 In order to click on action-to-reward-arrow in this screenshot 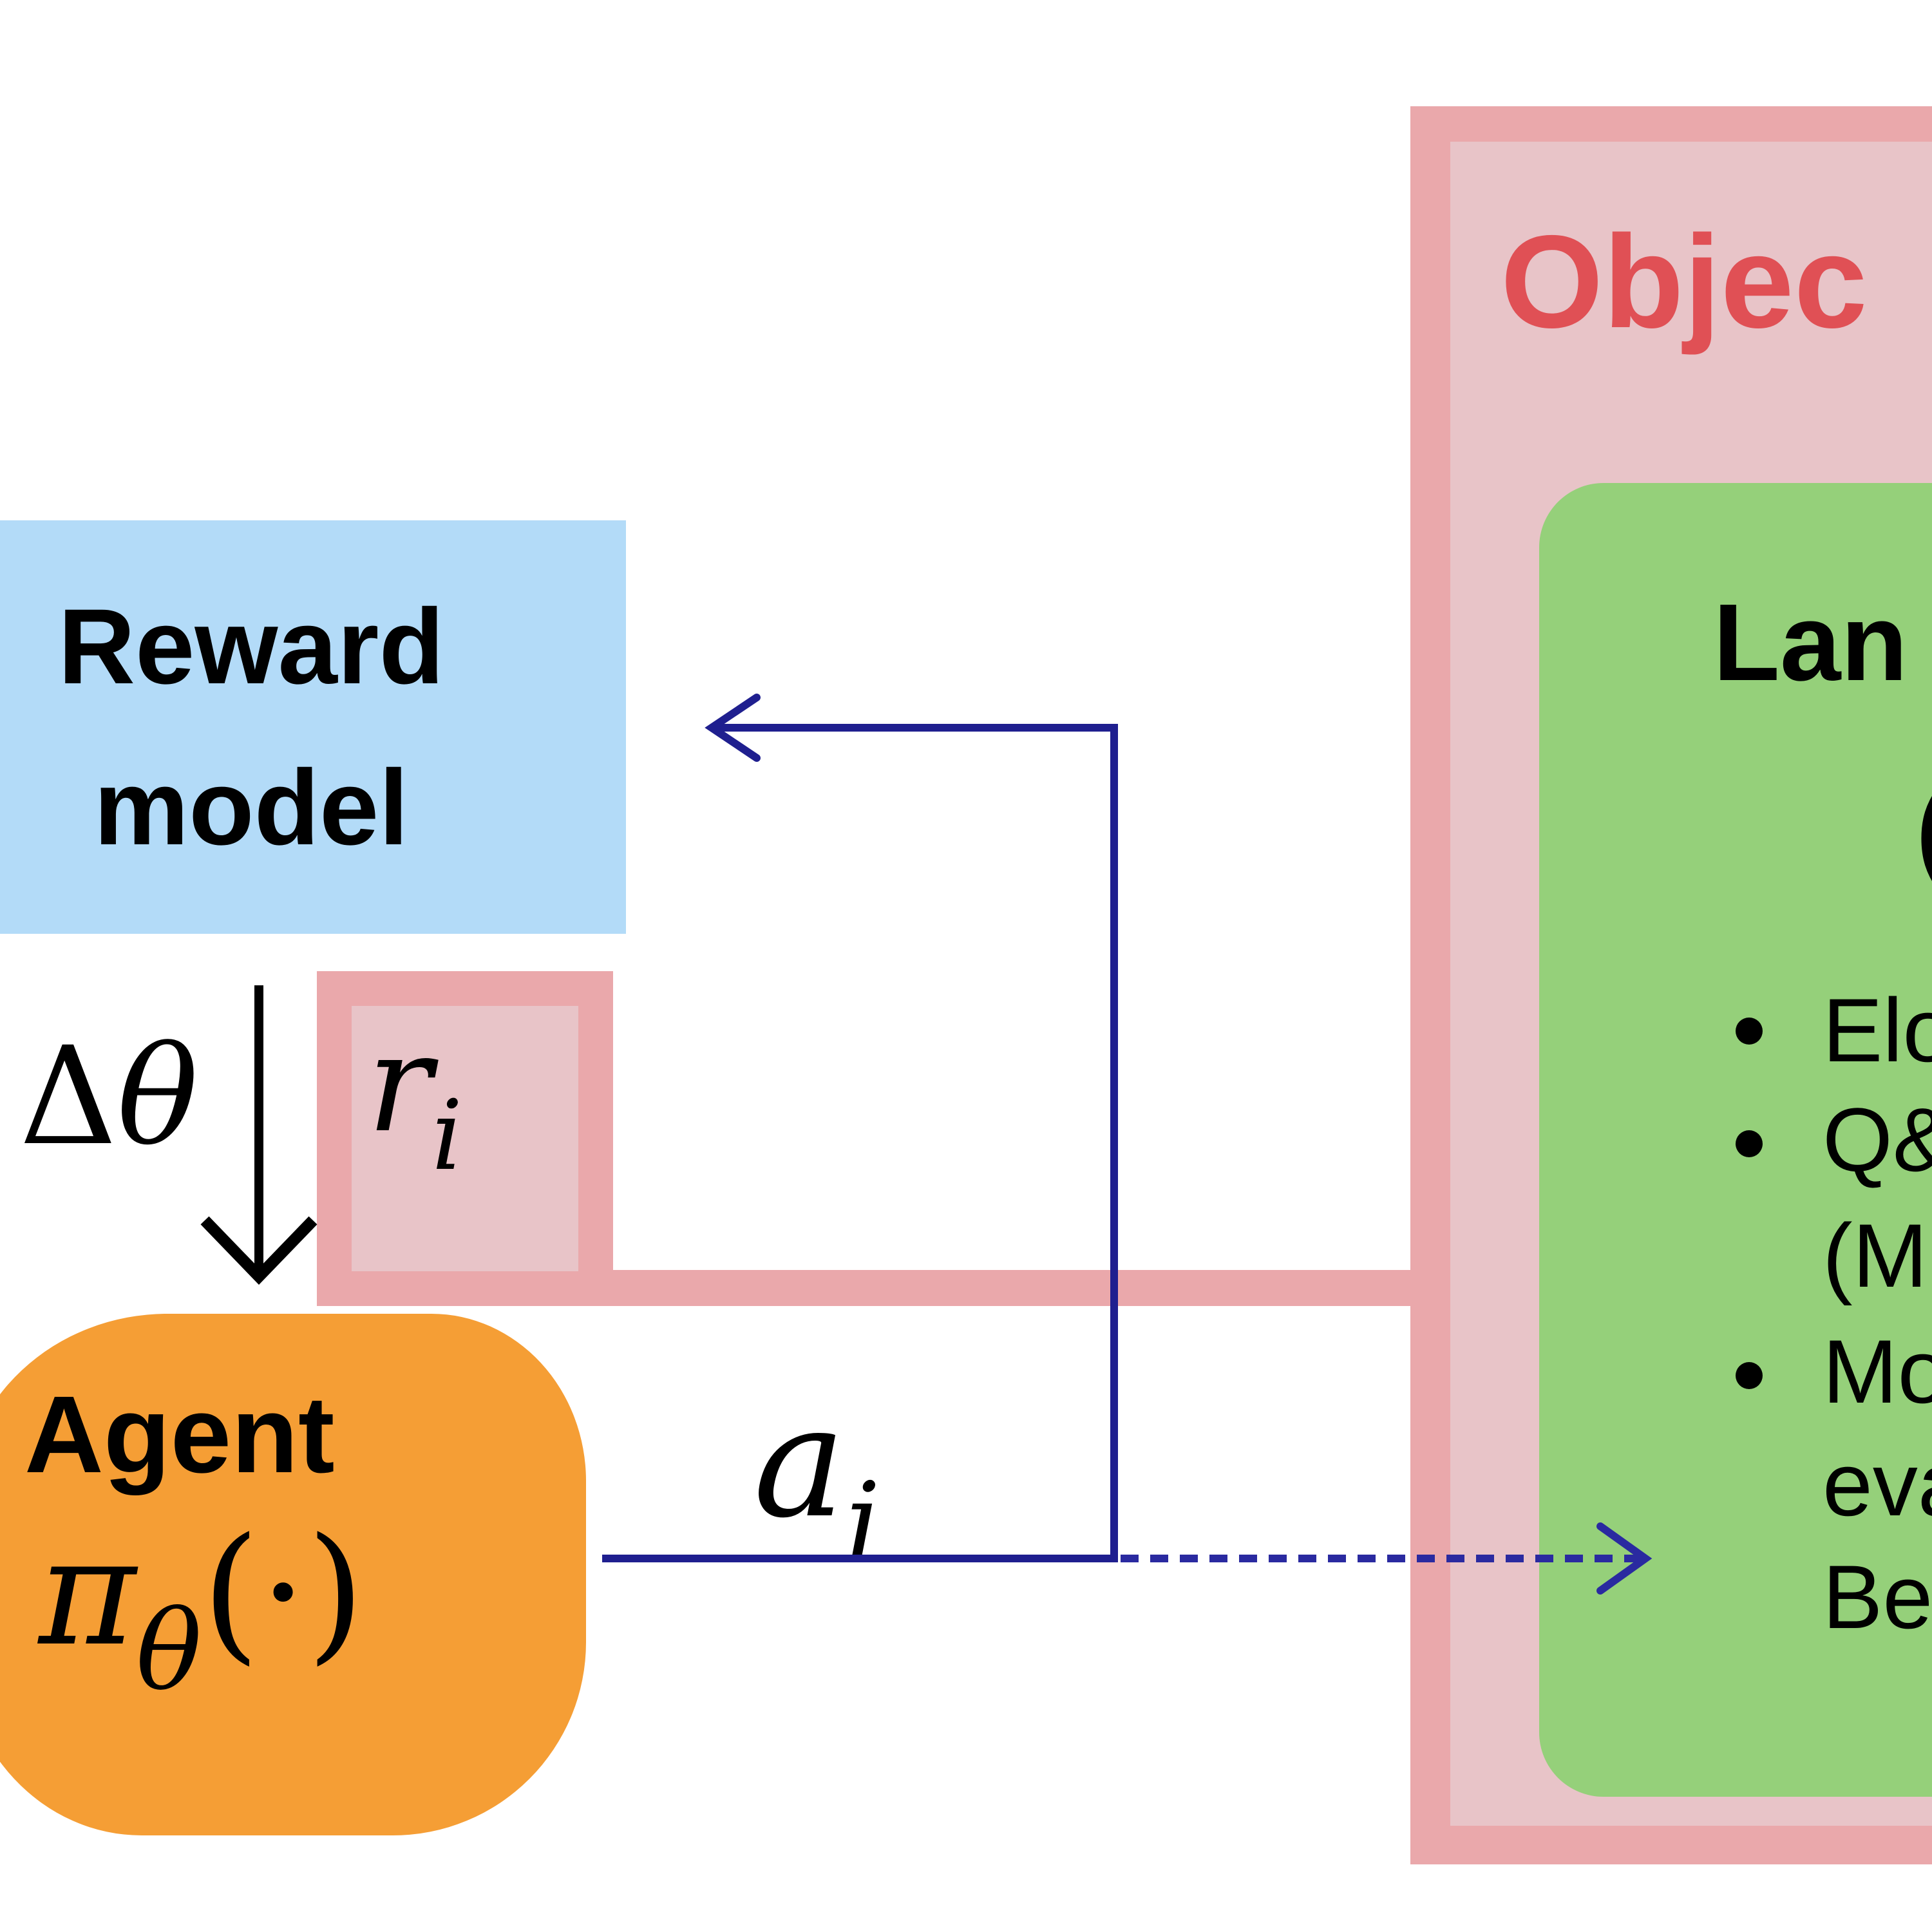, I will do `click(860, 1128)`.